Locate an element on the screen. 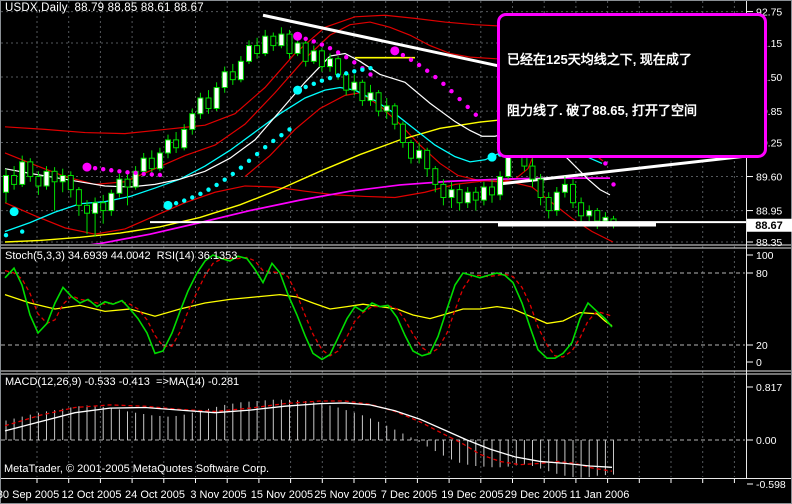 The width and height of the screenshot is (792, 504). price-tick-label: 89.60 is located at coordinates (769, 178).